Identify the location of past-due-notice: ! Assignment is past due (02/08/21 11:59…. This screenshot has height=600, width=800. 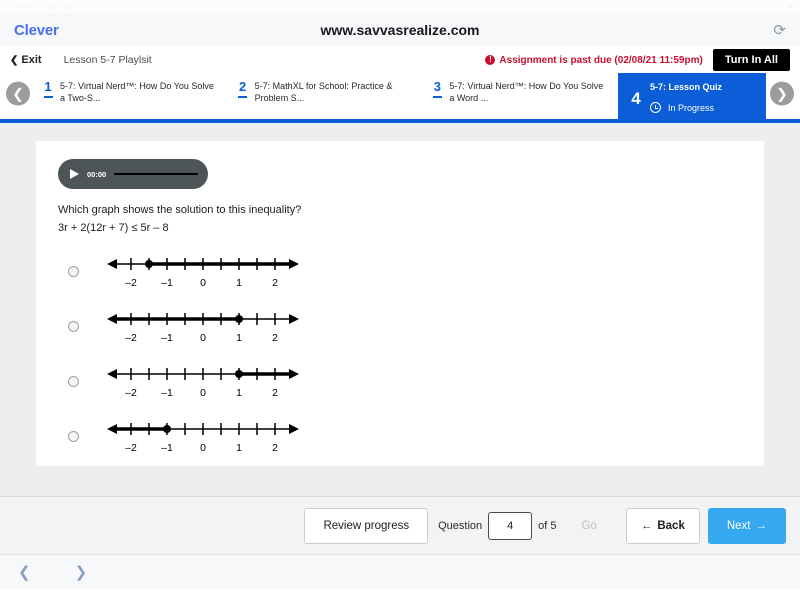
(594, 60).